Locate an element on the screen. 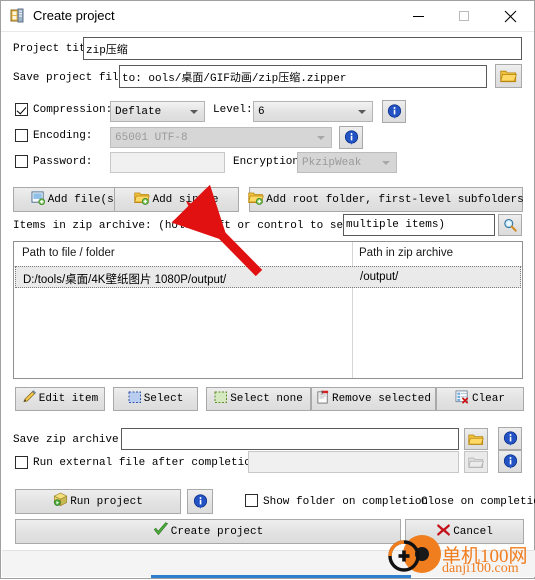 This screenshot has width=535, height=580. remove-selected-button: Remove selected is located at coordinates (373, 399).